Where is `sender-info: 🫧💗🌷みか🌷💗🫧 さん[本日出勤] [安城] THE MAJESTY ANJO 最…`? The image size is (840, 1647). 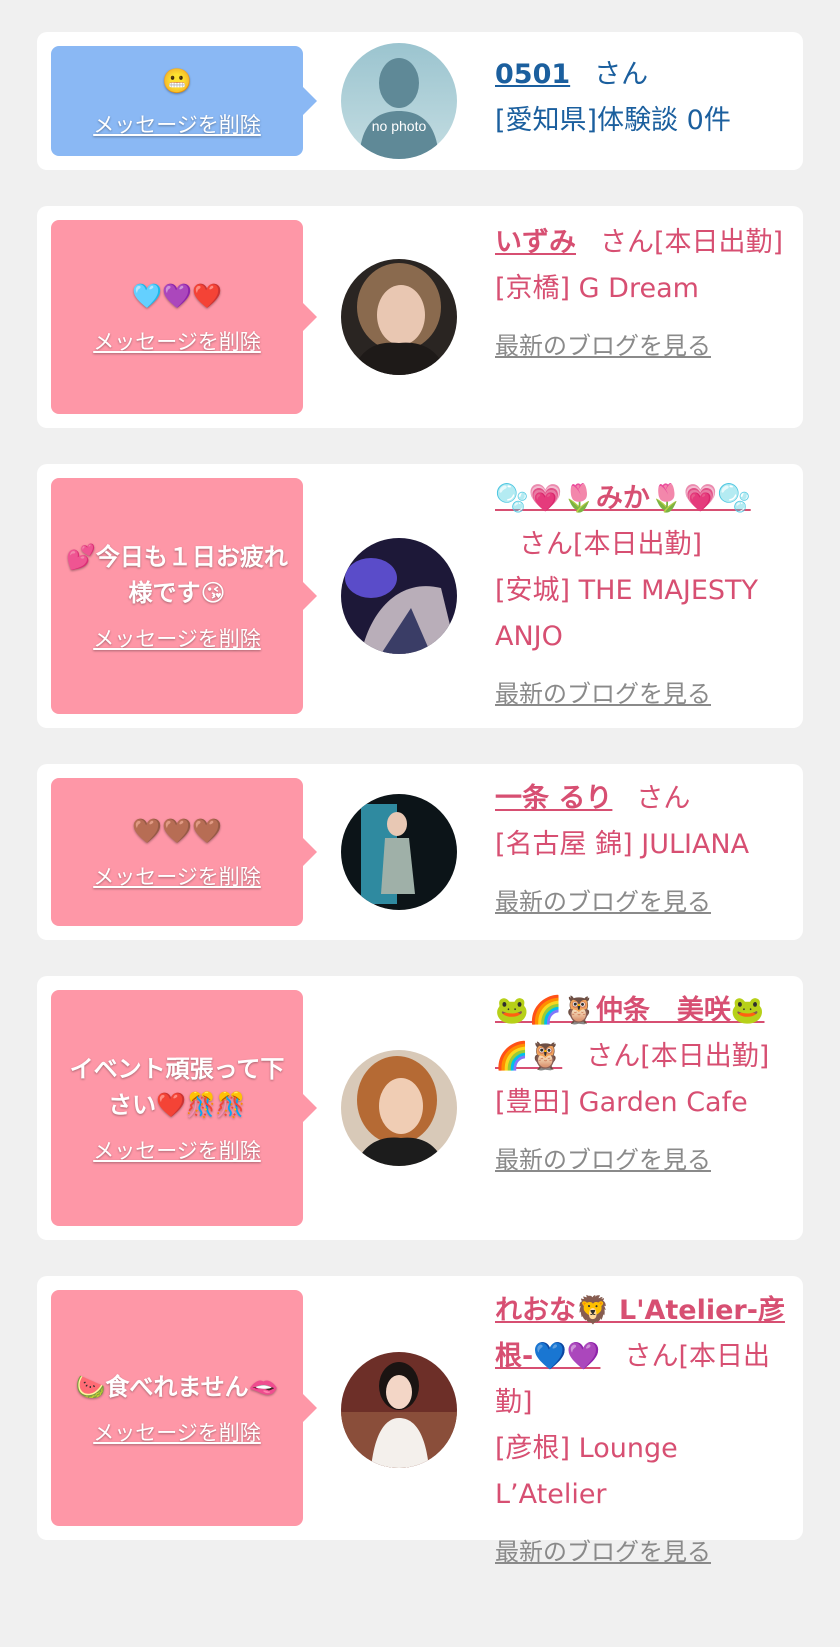
sender-info: 🫧💗🌷みか🌷💗🫧 さん[本日出勤] [安城] THE MAJESTY ANJO 最… is located at coordinates (642, 592).